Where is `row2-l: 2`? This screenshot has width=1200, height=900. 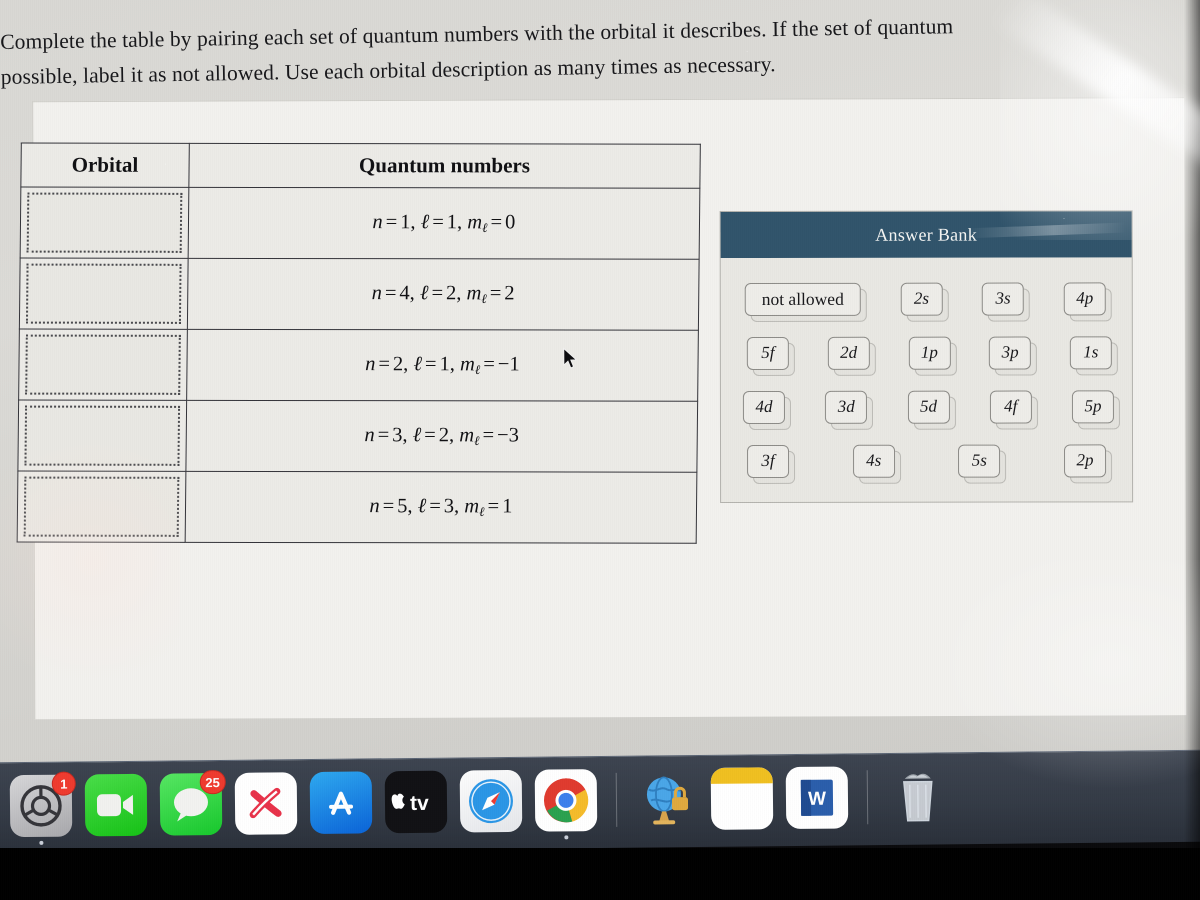
row2-l: 2 is located at coordinates (451, 293).